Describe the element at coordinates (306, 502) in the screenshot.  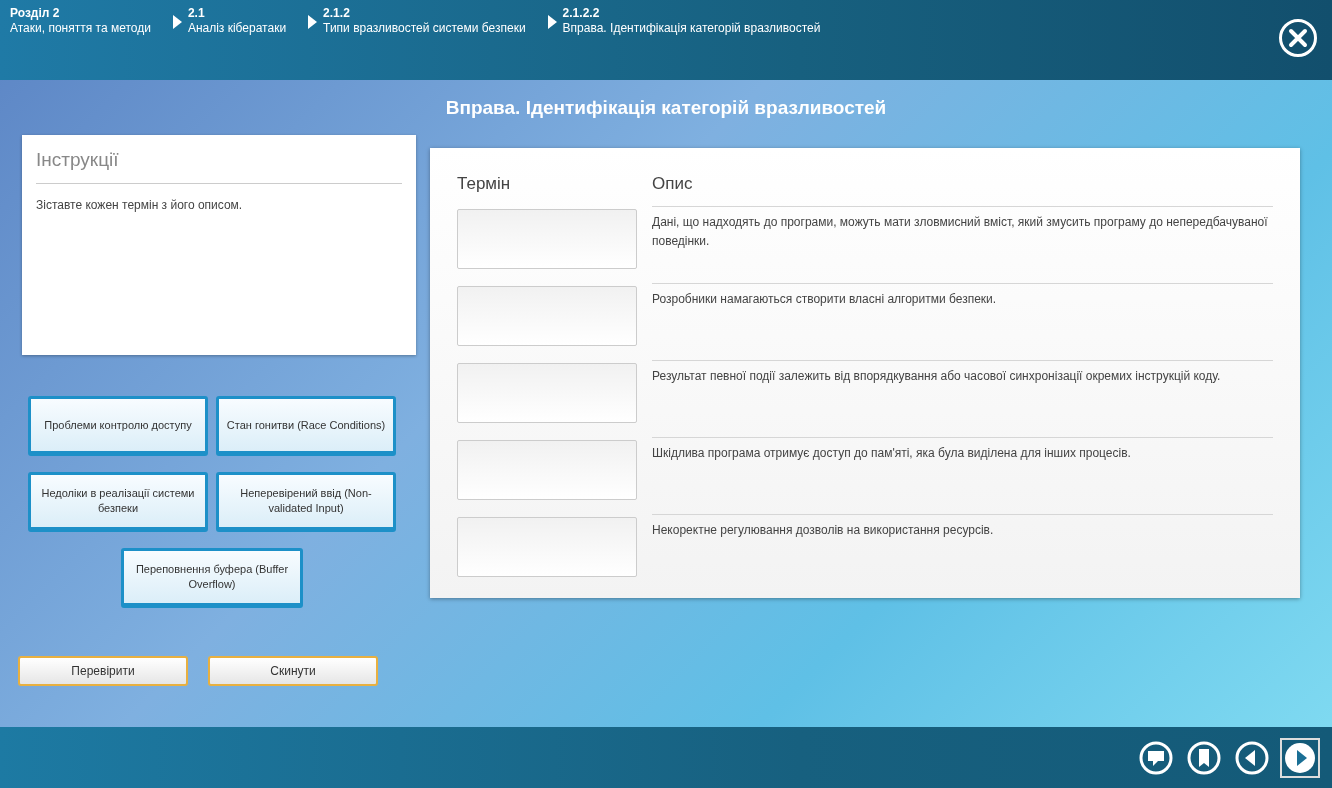
I see `term-tile: Неперевірений ввід (Non-validated Input)` at that location.